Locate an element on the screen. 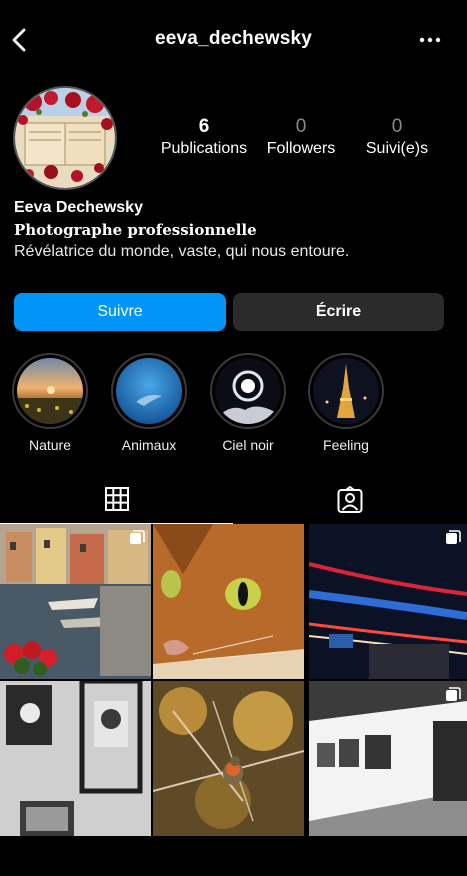 This screenshot has width=467, height=876. profile-tabs is located at coordinates (233, 501).